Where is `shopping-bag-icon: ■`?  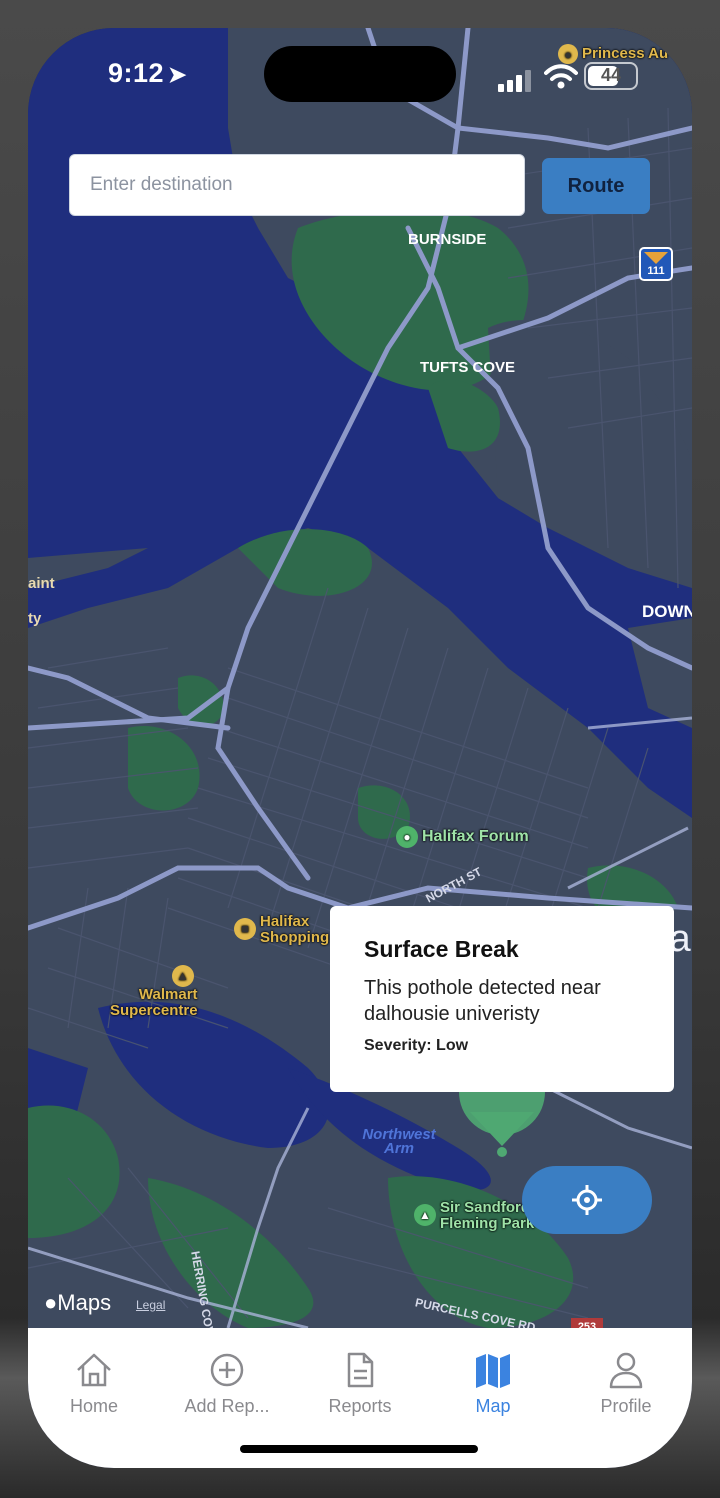
shopping-bag-icon: ■ is located at coordinates (245, 929).